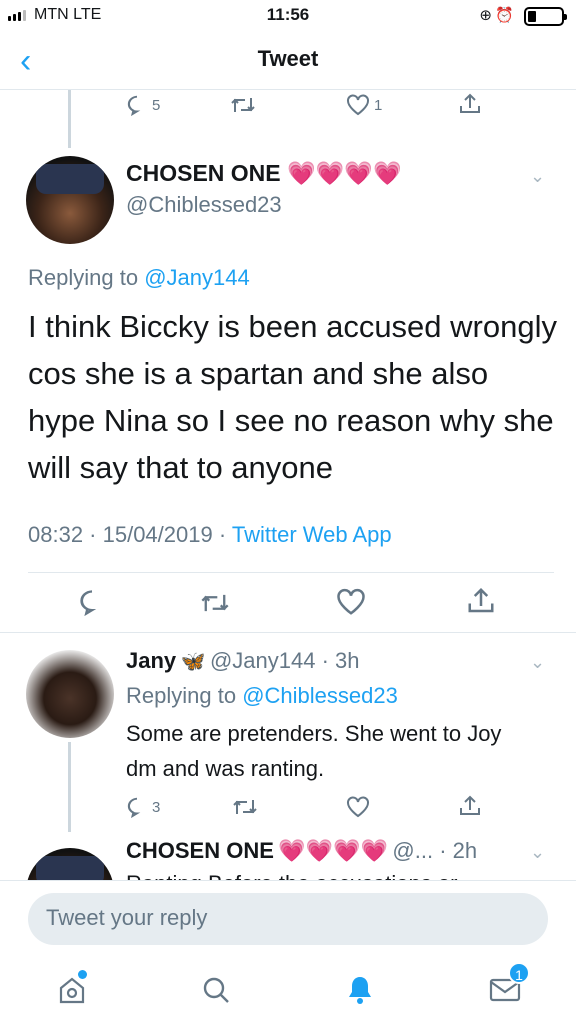 The image size is (576, 1024). I want to click on reply-button: 3, so click(143, 807).